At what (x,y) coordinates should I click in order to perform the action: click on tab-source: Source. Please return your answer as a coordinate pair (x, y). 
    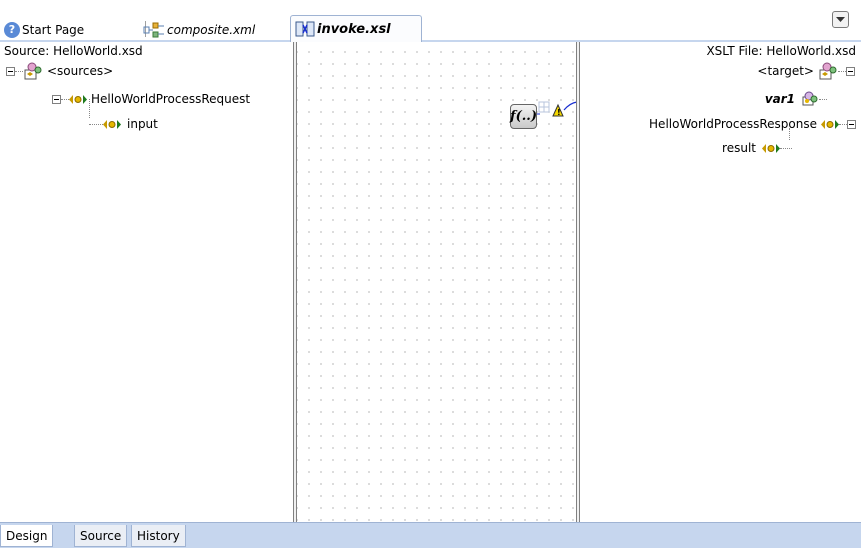
    Looking at the image, I should click on (101, 536).